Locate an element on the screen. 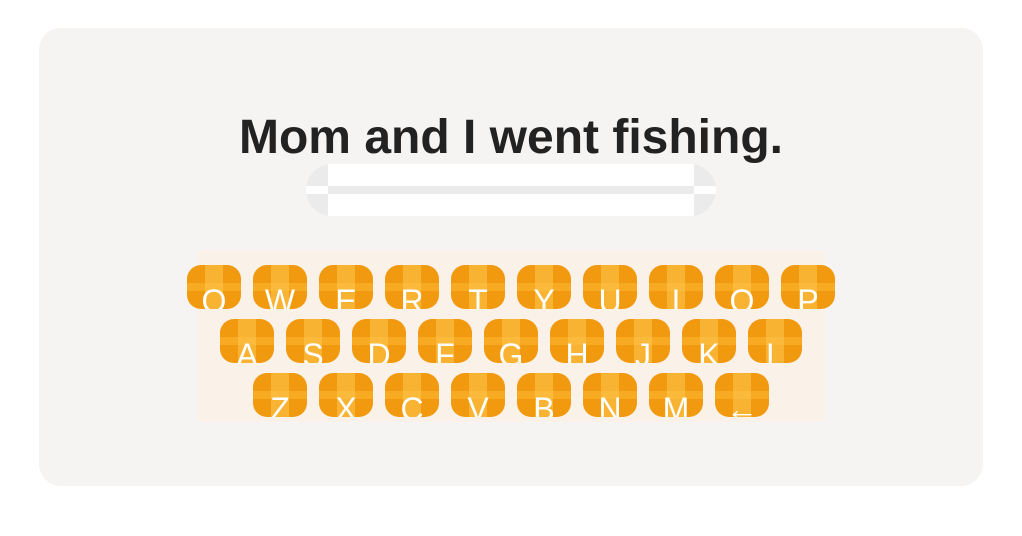 This screenshot has height=536, width=1022. key-y: Y is located at coordinates (544, 287).